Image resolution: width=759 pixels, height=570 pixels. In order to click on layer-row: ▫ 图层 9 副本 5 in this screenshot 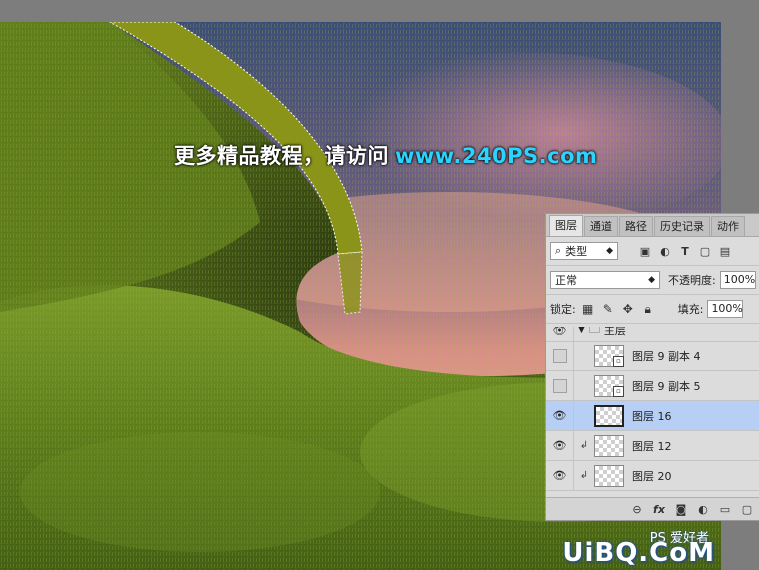, I will do `click(652, 386)`.